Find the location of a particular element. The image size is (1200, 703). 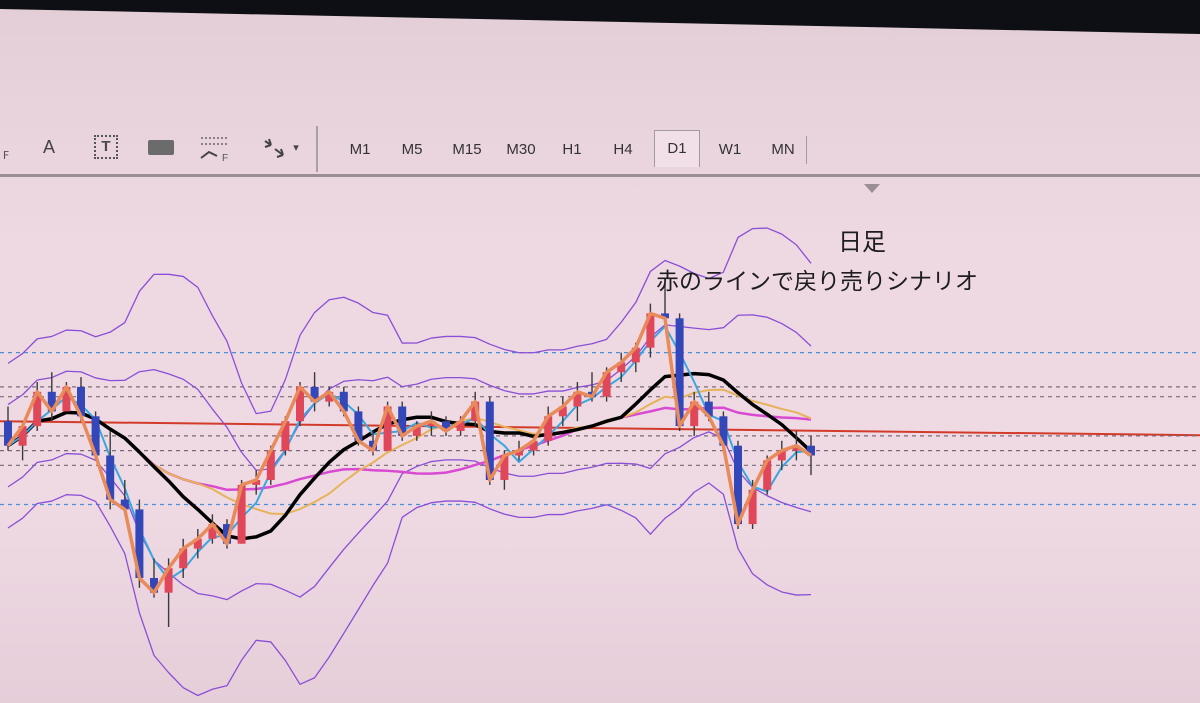

svg-text: F is located at coordinates (225, 157).